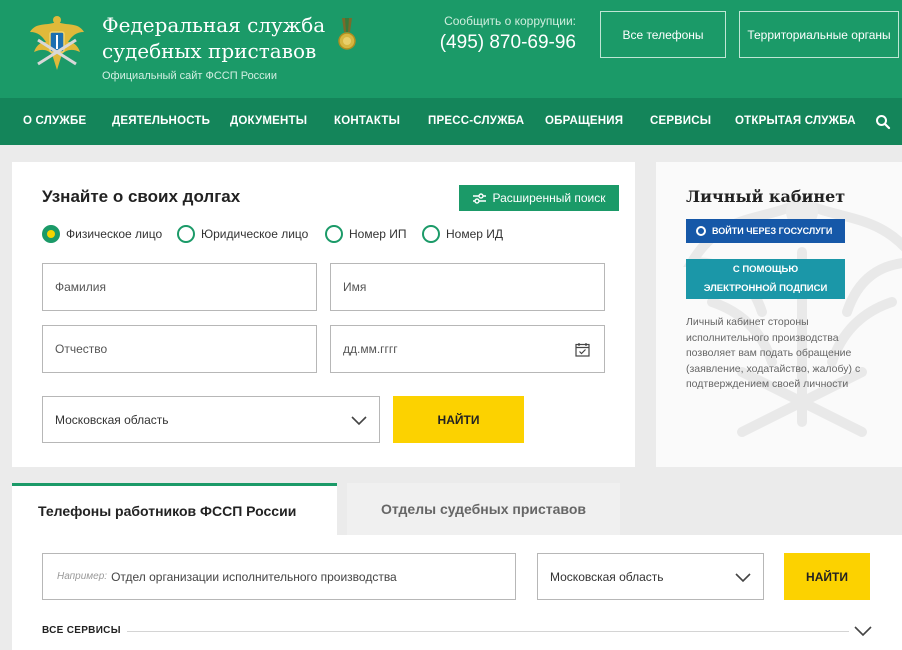 Image resolution: width=902 pixels, height=650 pixels. I want to click on firstname-input: Имя, so click(467, 287).